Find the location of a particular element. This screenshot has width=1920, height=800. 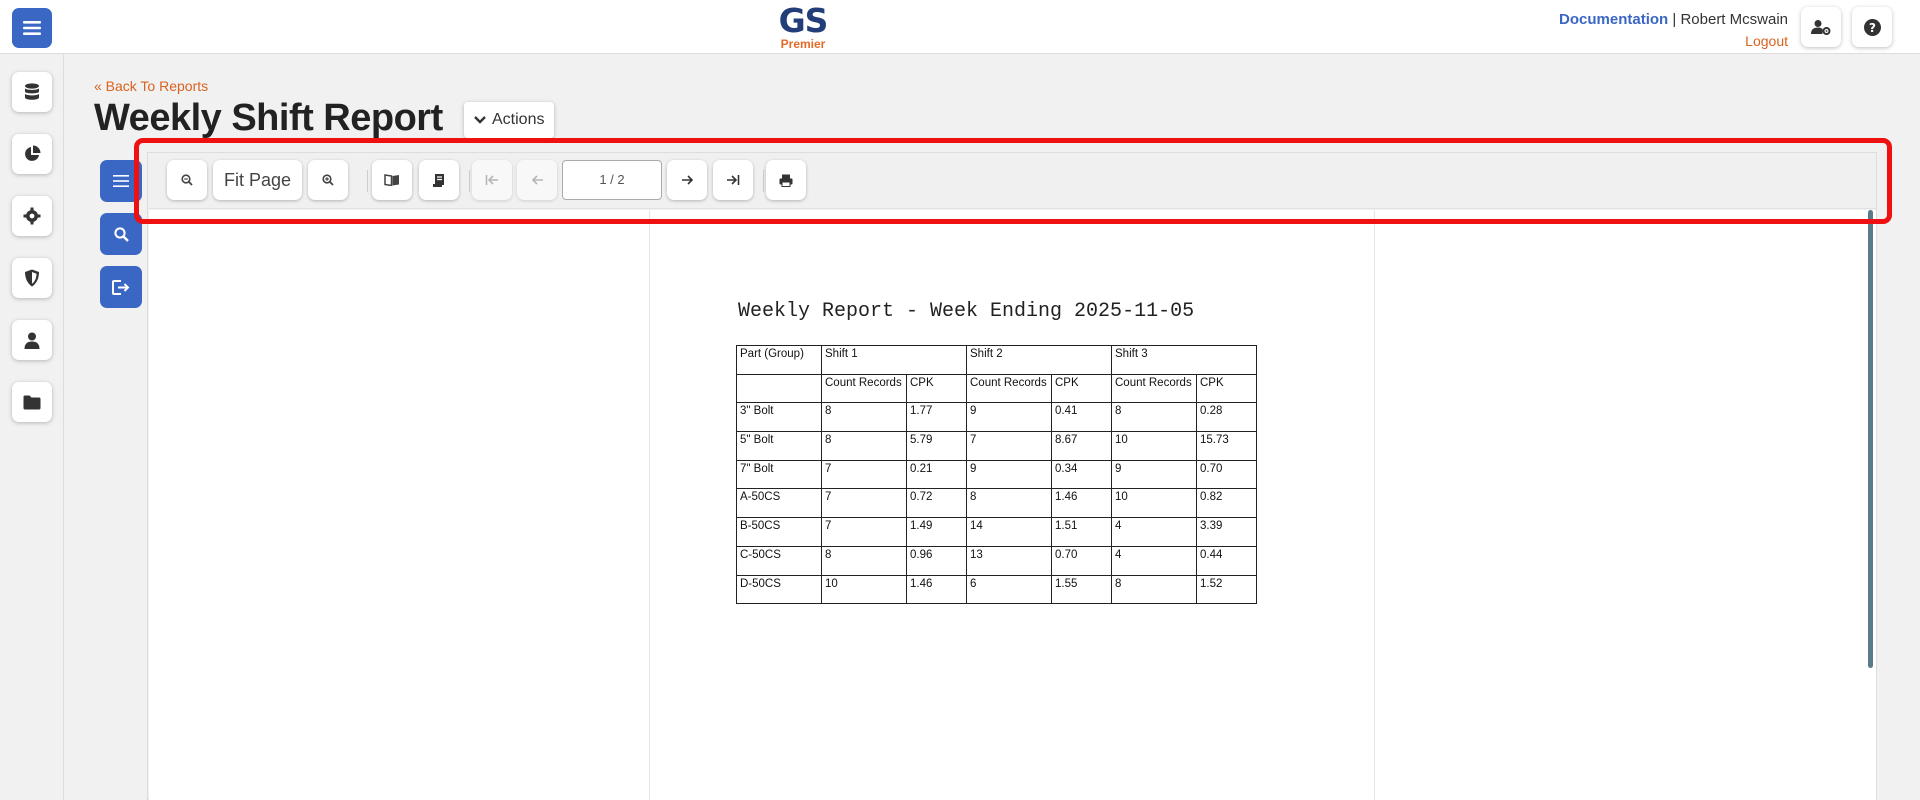

actions-dropdown: Actions is located at coordinates (509, 120).